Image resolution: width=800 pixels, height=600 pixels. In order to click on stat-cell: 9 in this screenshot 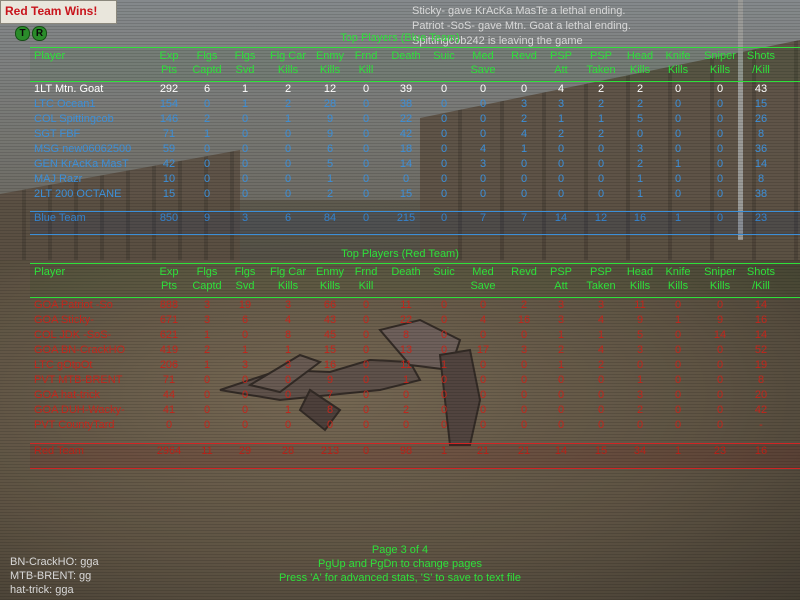, I will do `click(640, 320)`.